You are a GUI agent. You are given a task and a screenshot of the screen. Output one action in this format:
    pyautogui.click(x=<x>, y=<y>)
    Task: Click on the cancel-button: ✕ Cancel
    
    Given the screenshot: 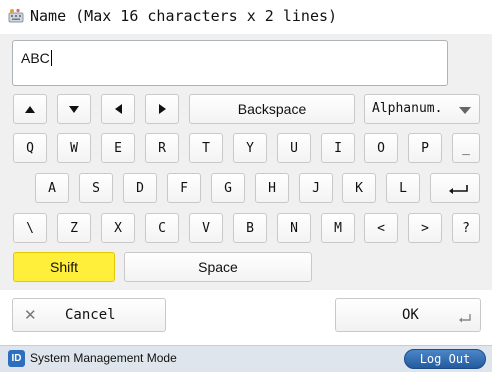 What is the action you would take?
    pyautogui.click(x=89, y=315)
    